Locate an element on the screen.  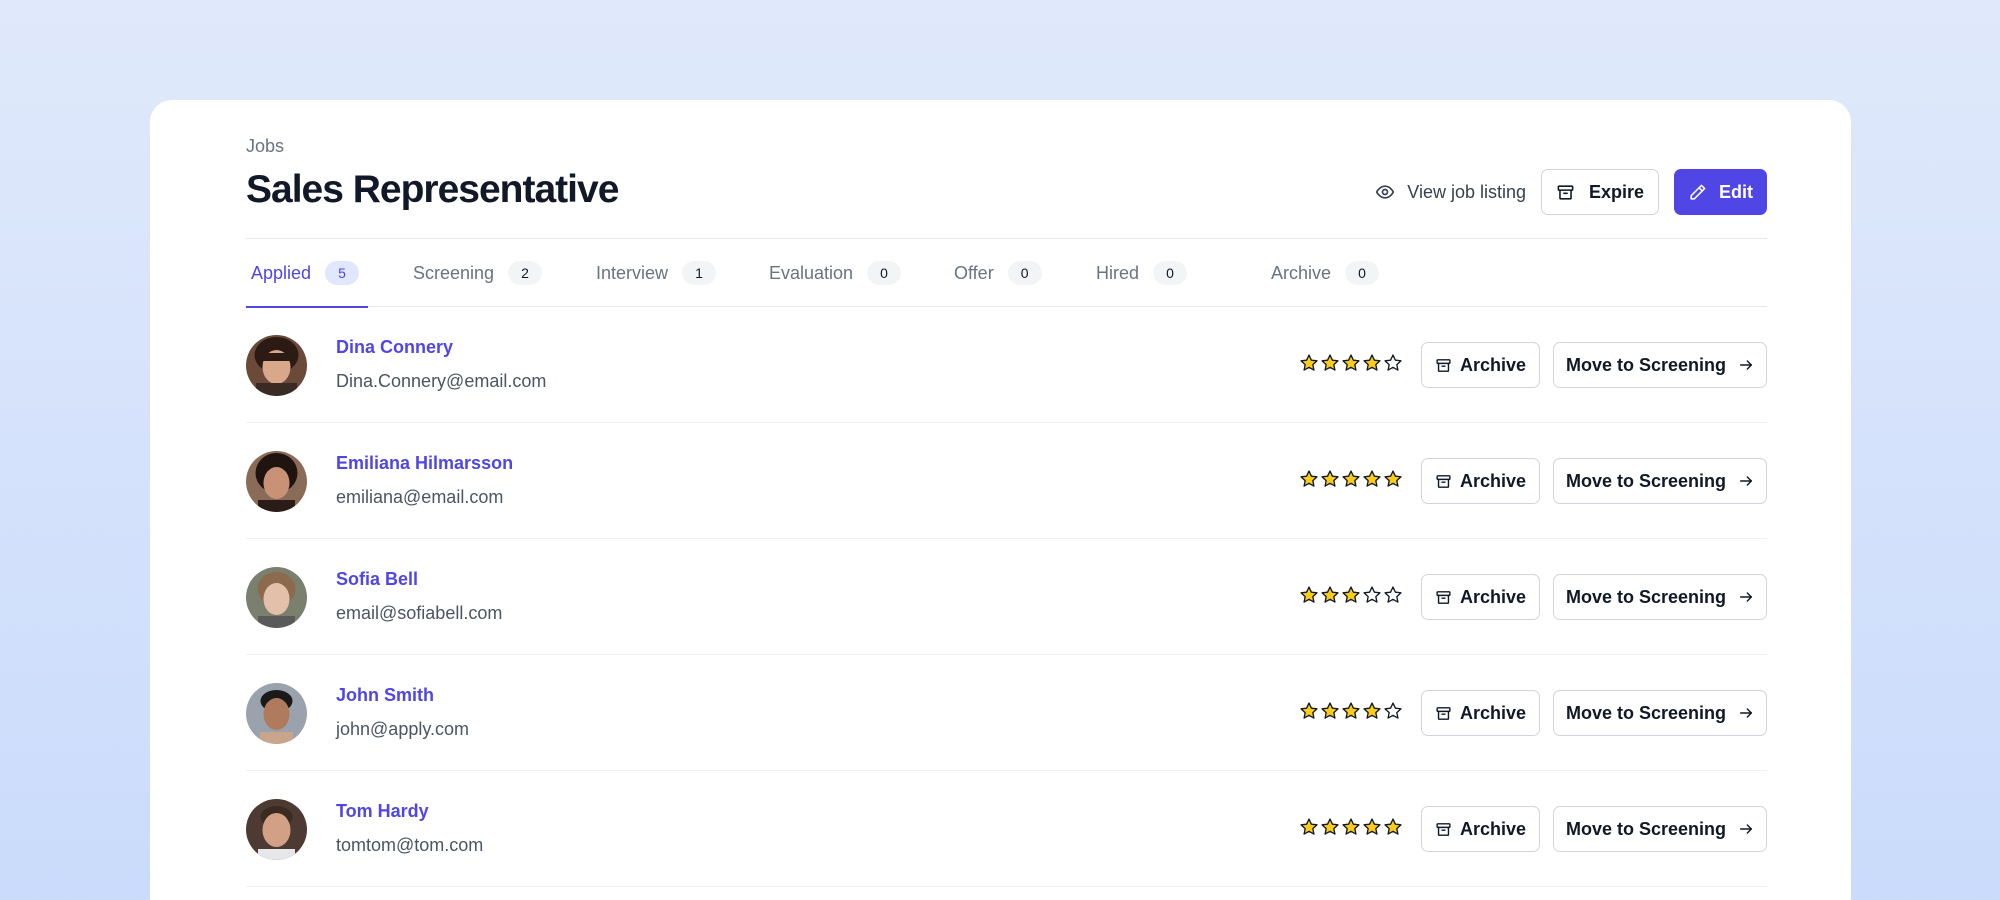
tab-evaluation: Evaluation 0 is located at coordinates (835, 273).